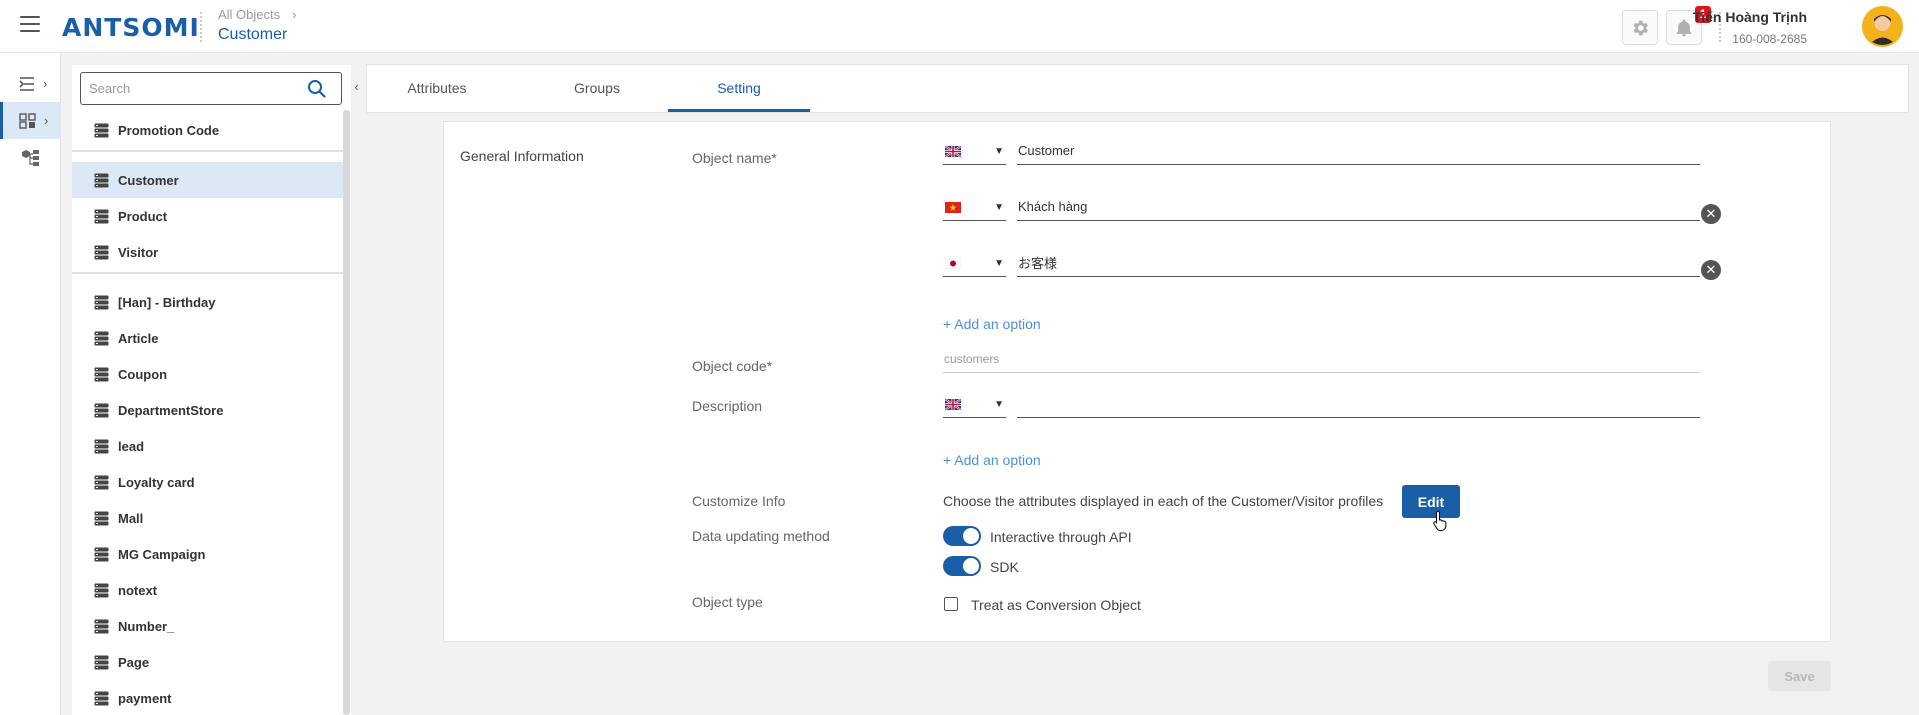  What do you see at coordinates (143, 216) in the screenshot?
I see `object-list-item-label: Product` at bounding box center [143, 216].